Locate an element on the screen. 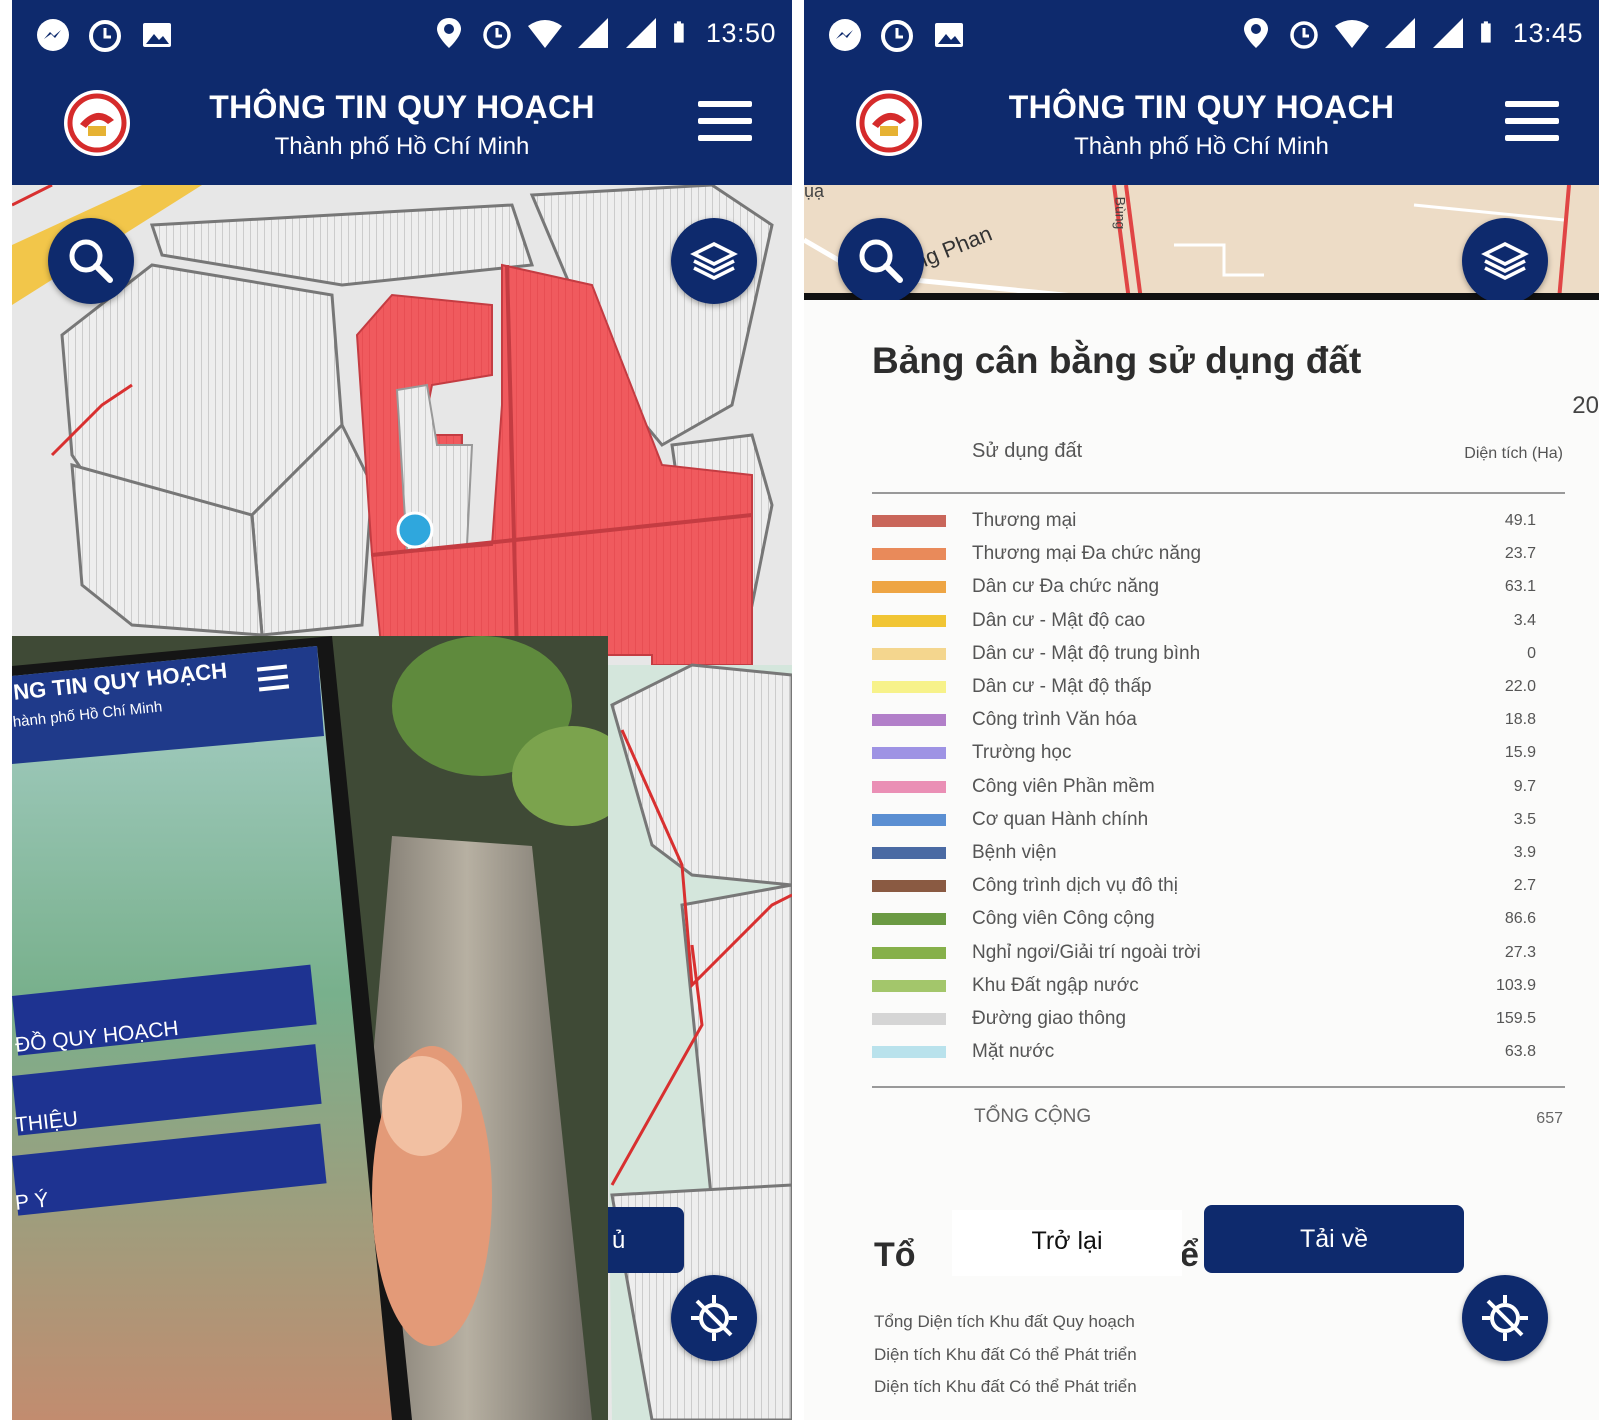 The image size is (1599, 1420). land-use-row: Cơ quan Hành chính 3.5 is located at coordinates (1222, 820).